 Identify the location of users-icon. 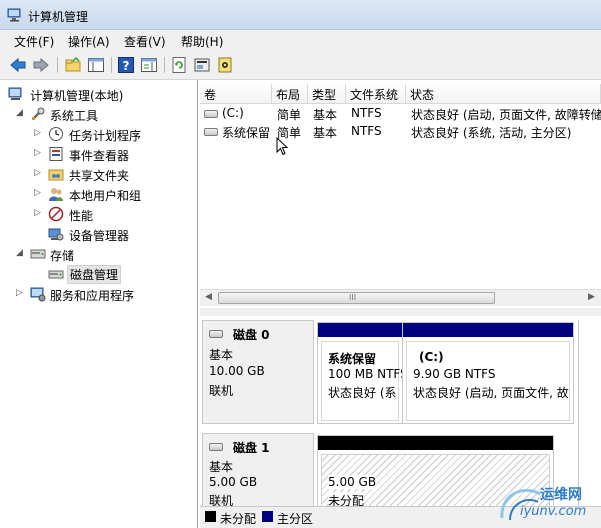
(56, 194).